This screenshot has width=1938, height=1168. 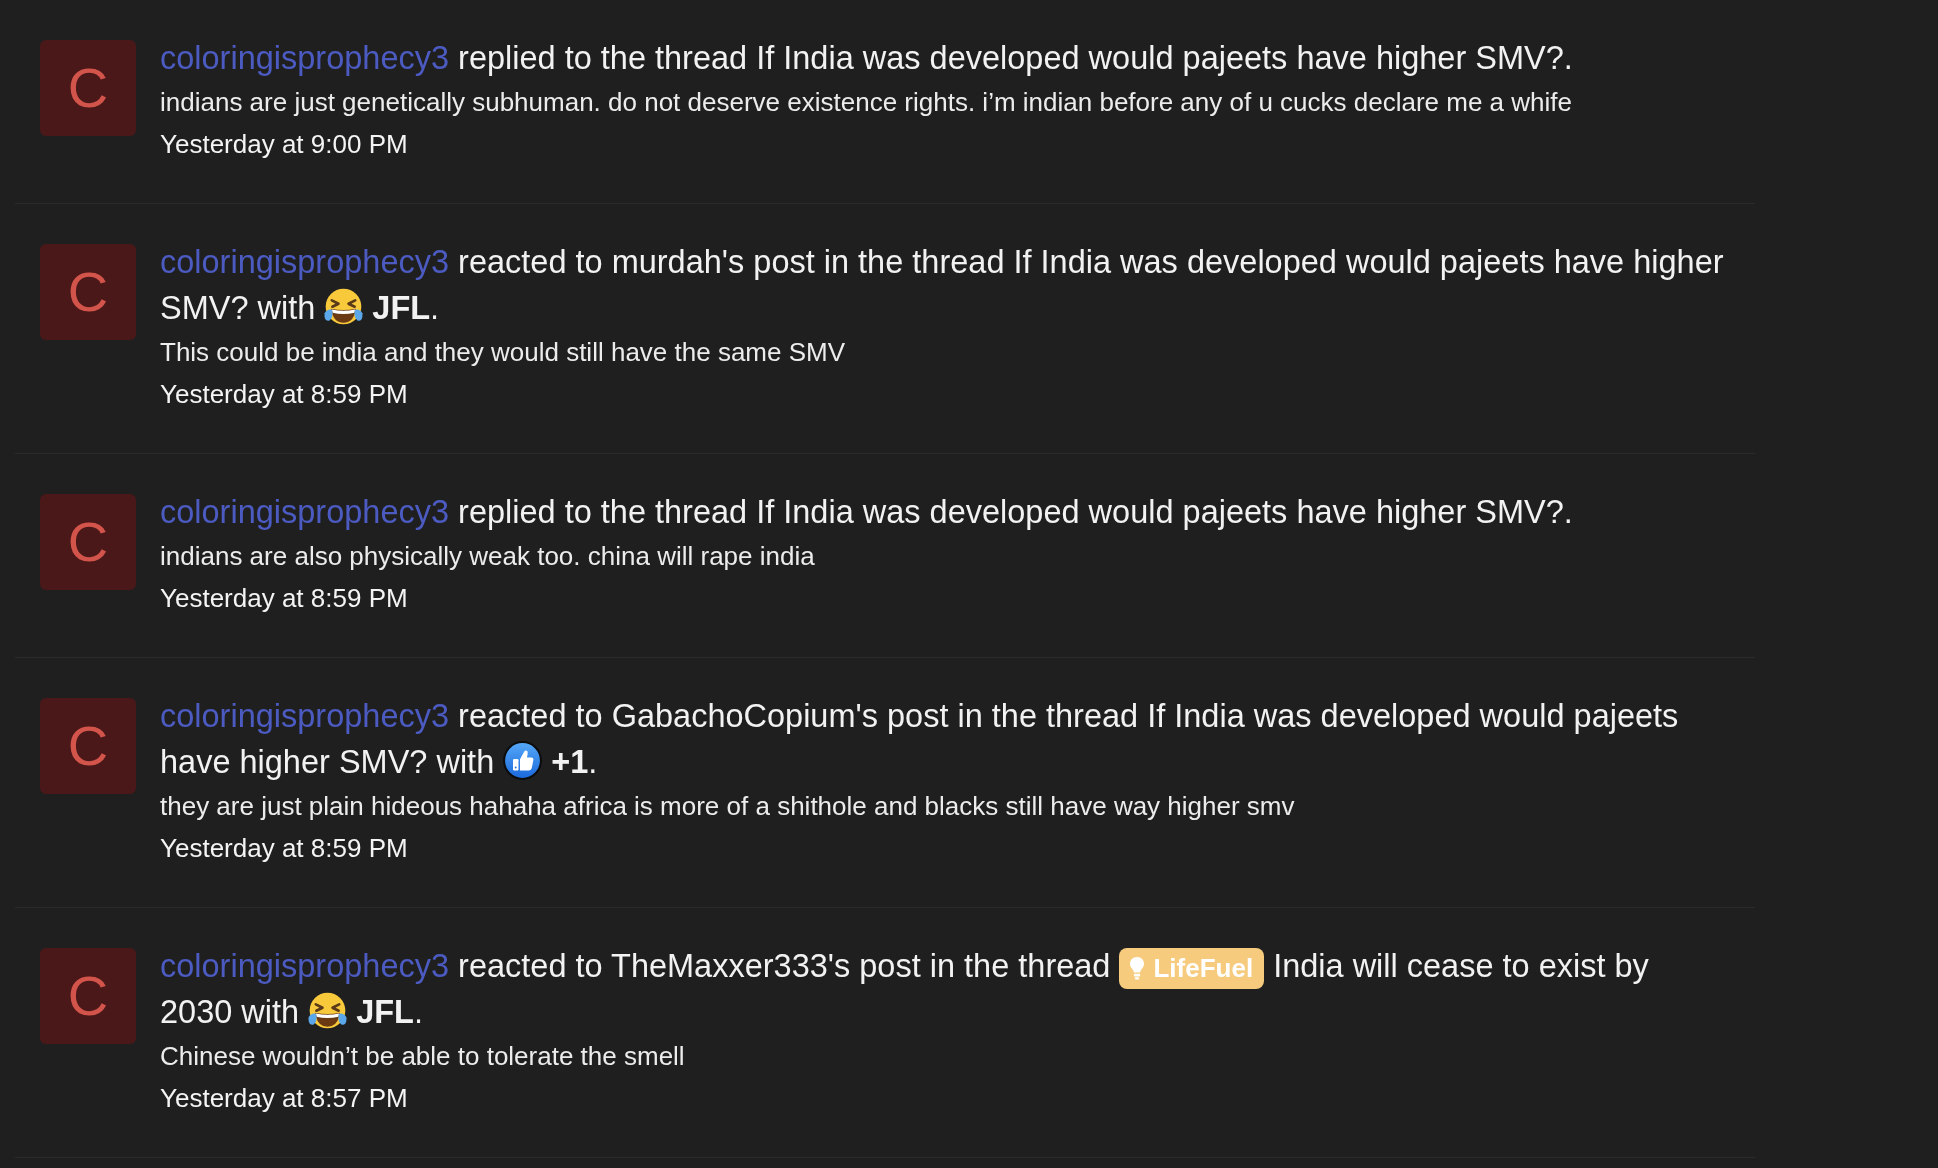 What do you see at coordinates (488, 556) in the screenshot?
I see `post-snippet: indians are also physically weak too. china will rape india` at bounding box center [488, 556].